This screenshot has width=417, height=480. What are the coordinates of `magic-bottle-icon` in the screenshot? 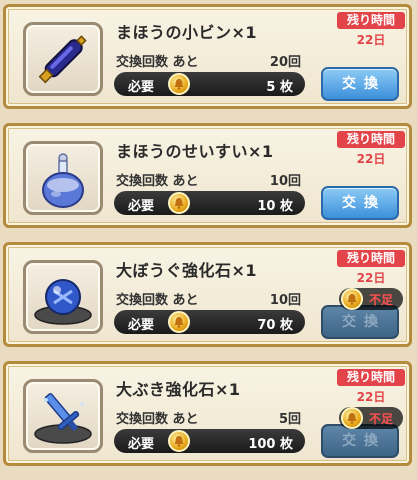 It's located at (62, 59).